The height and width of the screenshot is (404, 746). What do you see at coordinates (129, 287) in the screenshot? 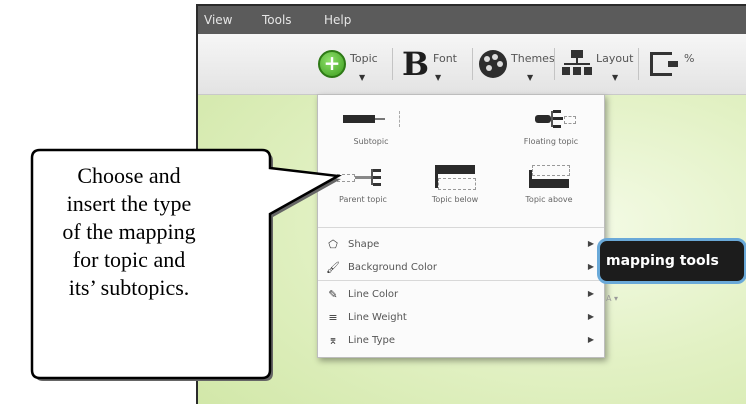
I see `callout-line: its’ subtopics.` at bounding box center [129, 287].